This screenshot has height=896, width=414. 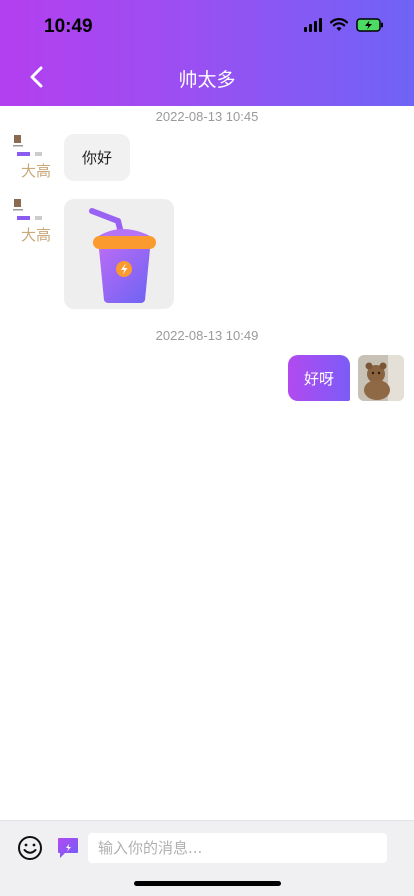 I want to click on emoji-icon, so click(x=30, y=848).